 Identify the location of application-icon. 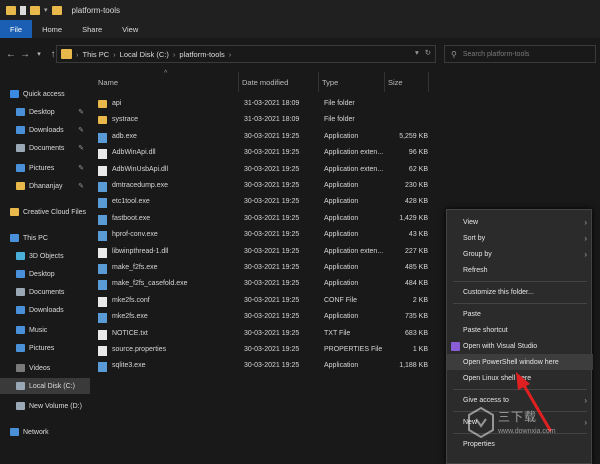
(102, 137).